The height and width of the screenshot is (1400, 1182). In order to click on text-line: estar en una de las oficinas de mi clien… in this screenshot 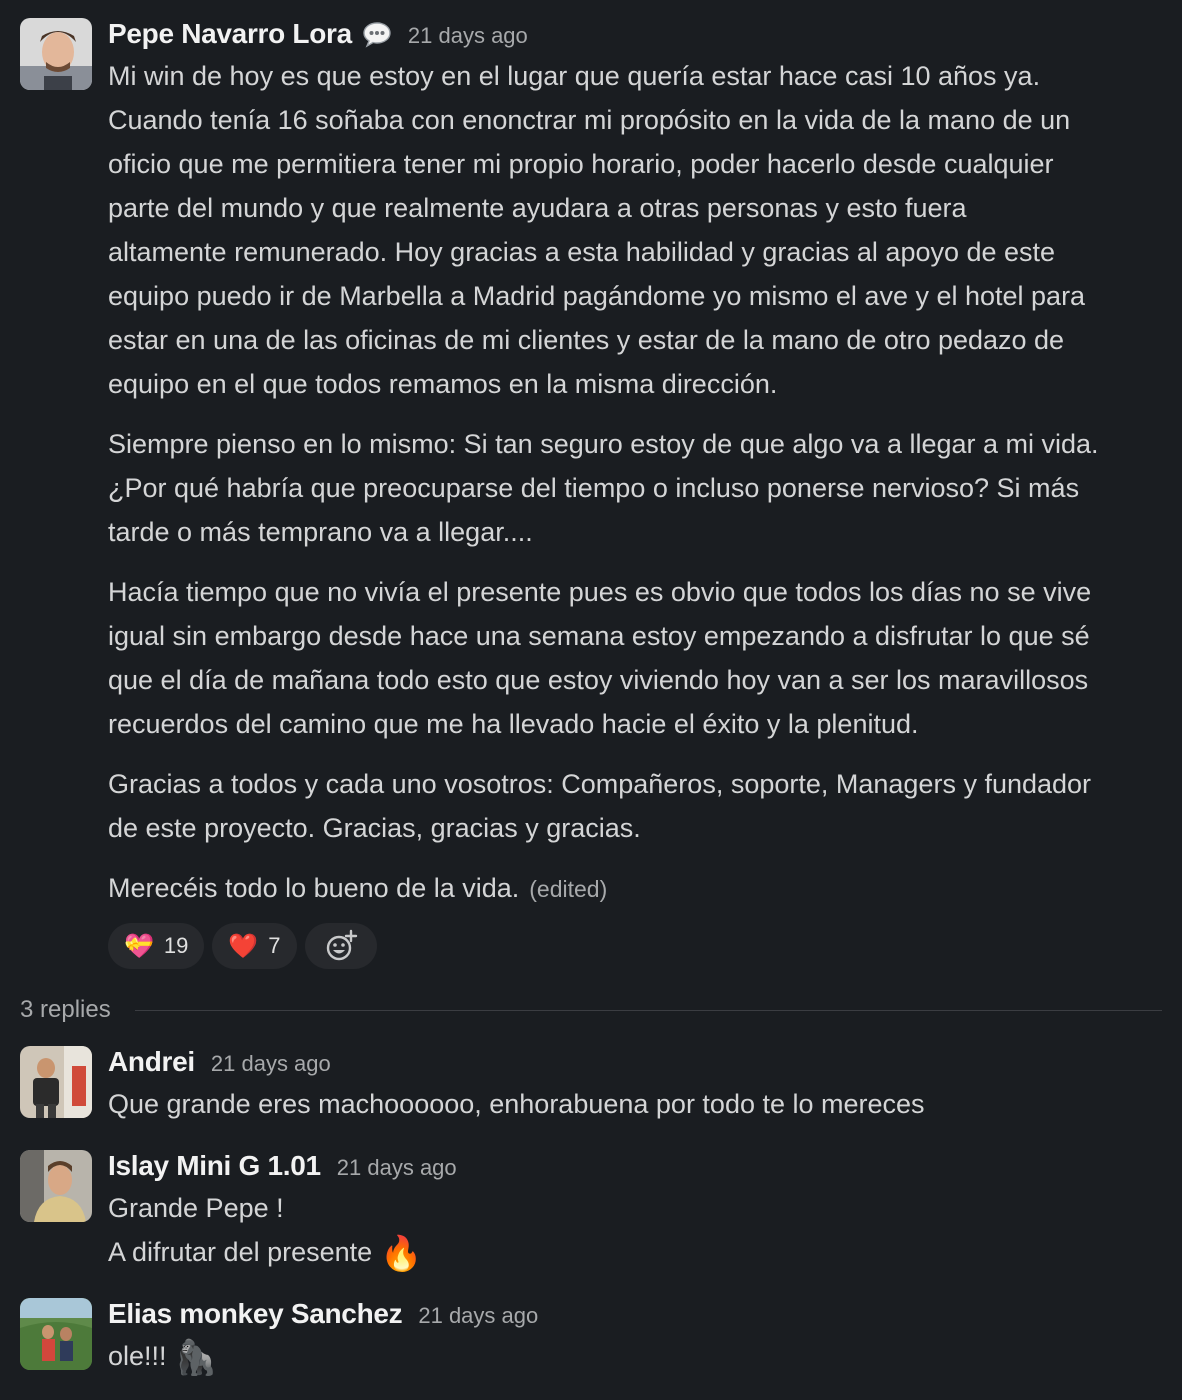, I will do `click(586, 340)`.